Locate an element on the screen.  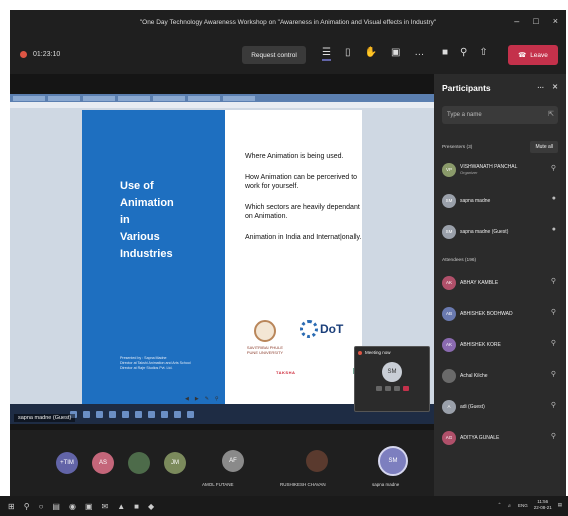
participant-row: AB ABHISHEK BODHWAD ⚲ is located at coordinates (500, 313).